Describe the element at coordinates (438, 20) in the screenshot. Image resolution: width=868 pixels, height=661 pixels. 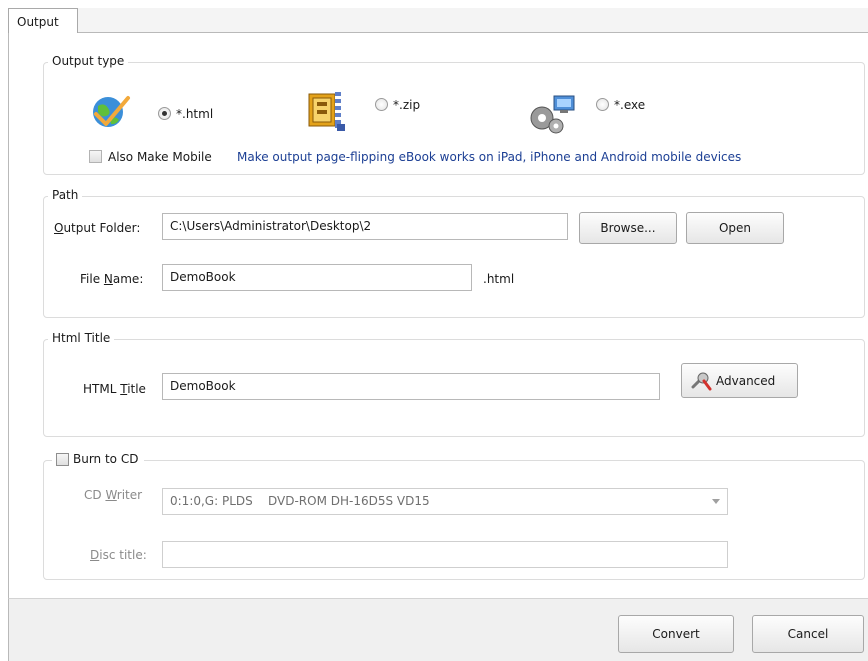
I see `tab-strip` at that location.